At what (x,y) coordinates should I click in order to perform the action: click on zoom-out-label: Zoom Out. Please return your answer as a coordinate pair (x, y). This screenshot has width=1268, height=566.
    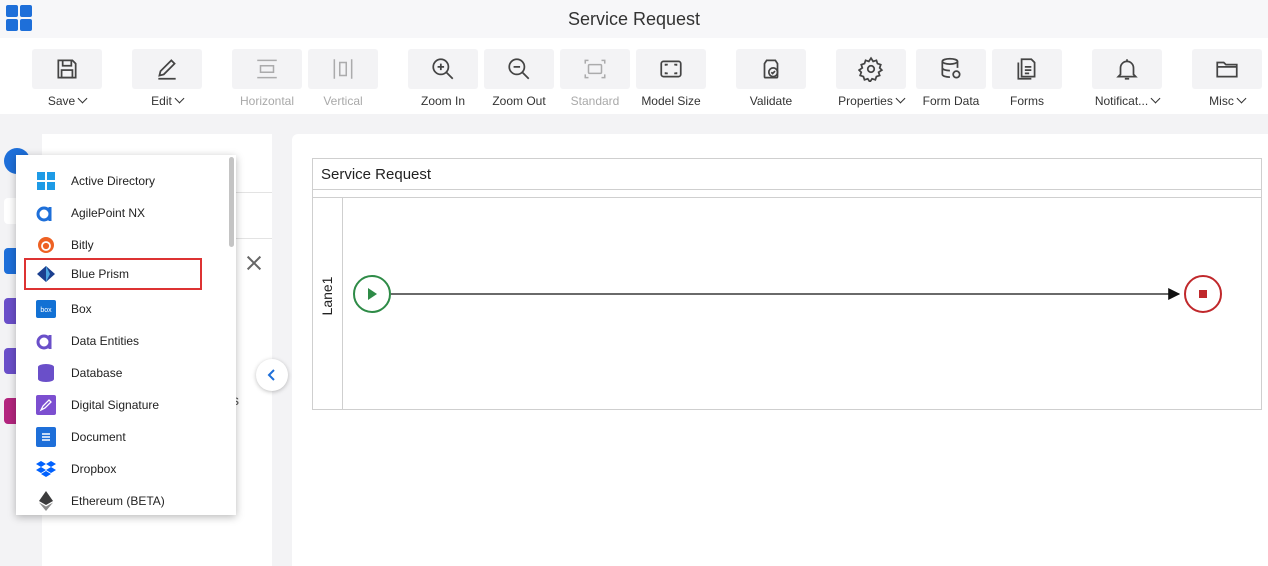
    Looking at the image, I should click on (519, 101).